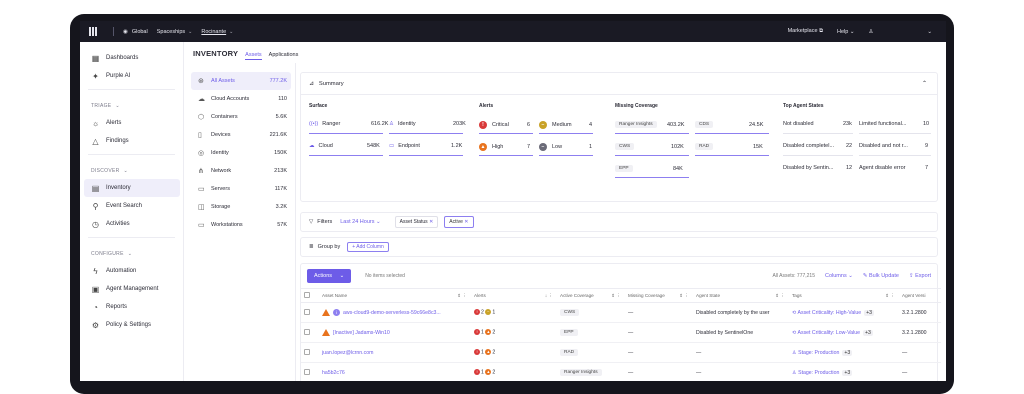  I want to click on alerts-high: ▲ High 7, so click(504, 147).